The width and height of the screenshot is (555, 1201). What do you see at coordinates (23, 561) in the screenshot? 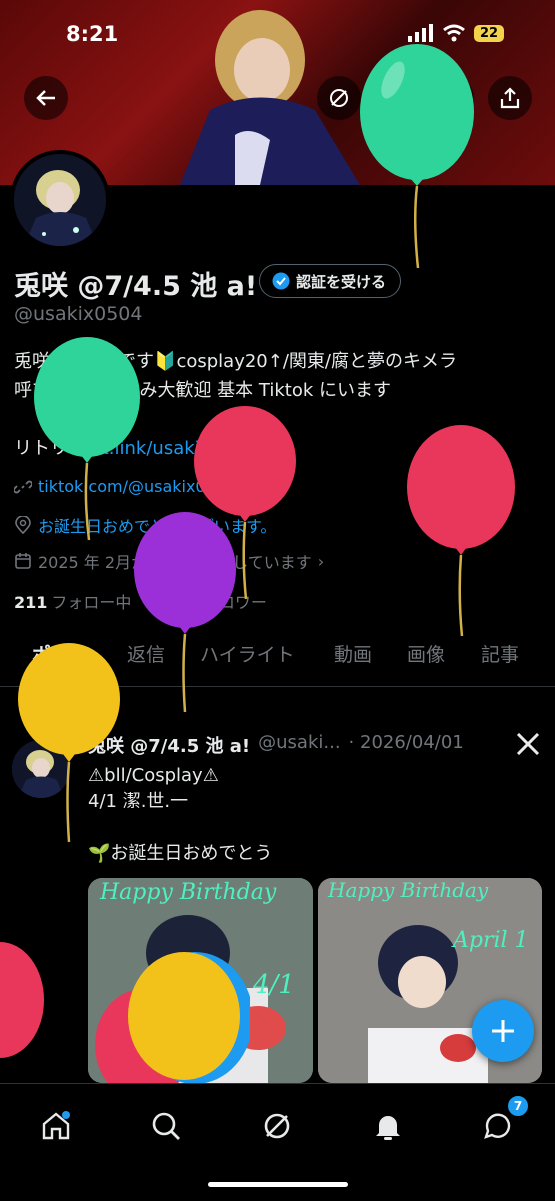
I see `calendar-icon` at bounding box center [23, 561].